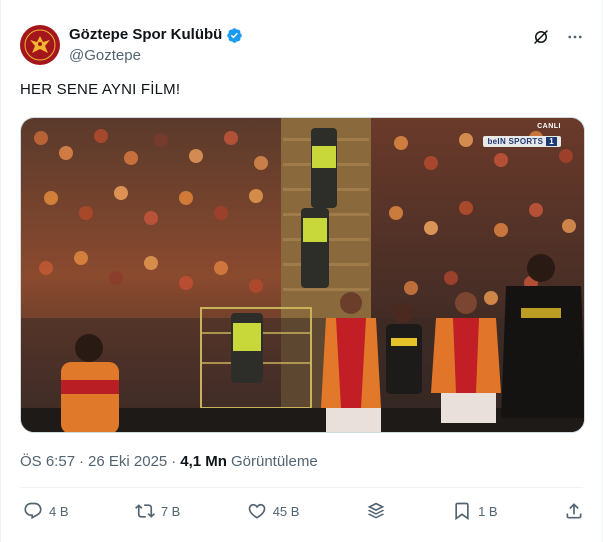 The width and height of the screenshot is (603, 542). Describe the element at coordinates (145, 35) in the screenshot. I see `display-name: Göztepe Spor Kulübü` at that location.